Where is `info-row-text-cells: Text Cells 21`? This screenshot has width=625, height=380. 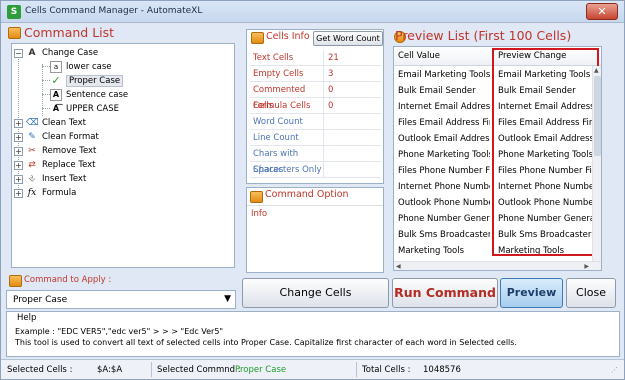 info-row-text-cells: Text Cells 21 is located at coordinates (315, 57).